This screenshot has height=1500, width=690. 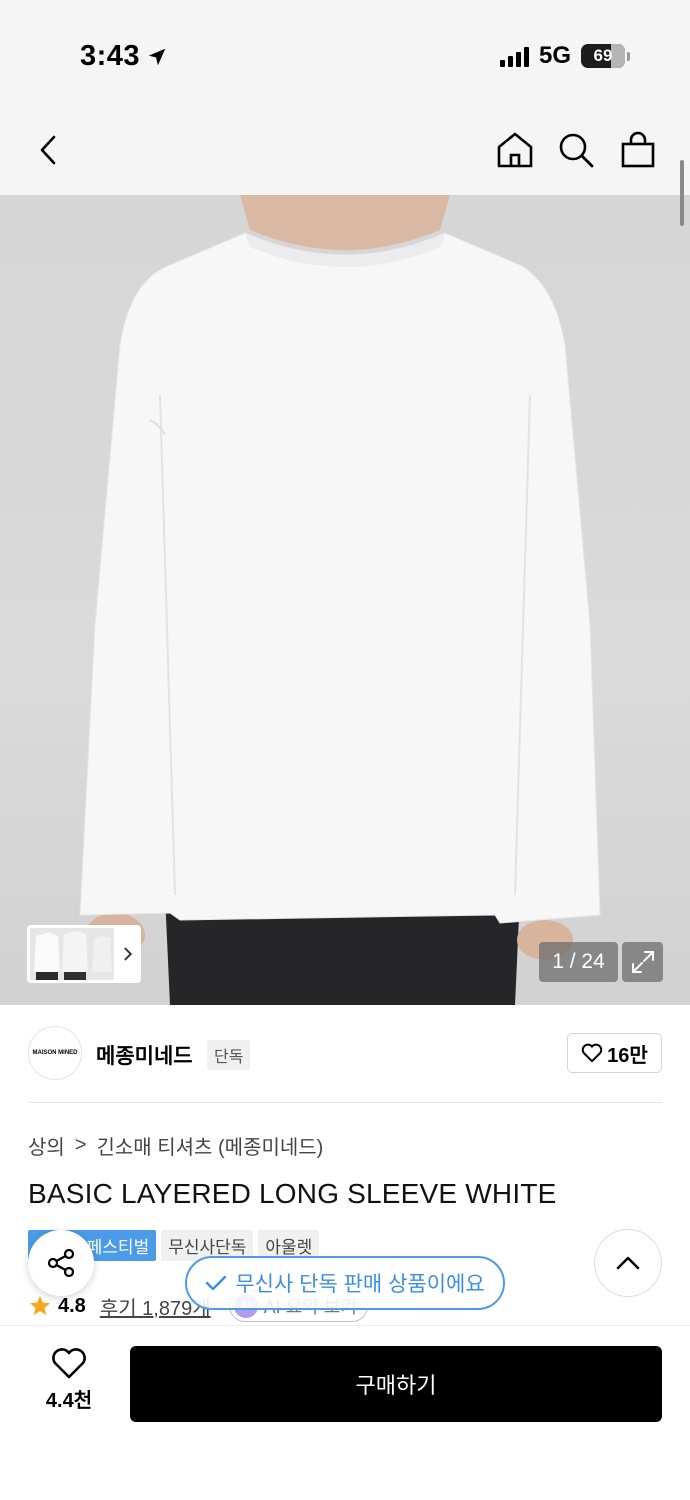 I want to click on breadcrumb-subcategory: 긴소매 티셔츠 (메종미네드), so click(x=210, y=1145).